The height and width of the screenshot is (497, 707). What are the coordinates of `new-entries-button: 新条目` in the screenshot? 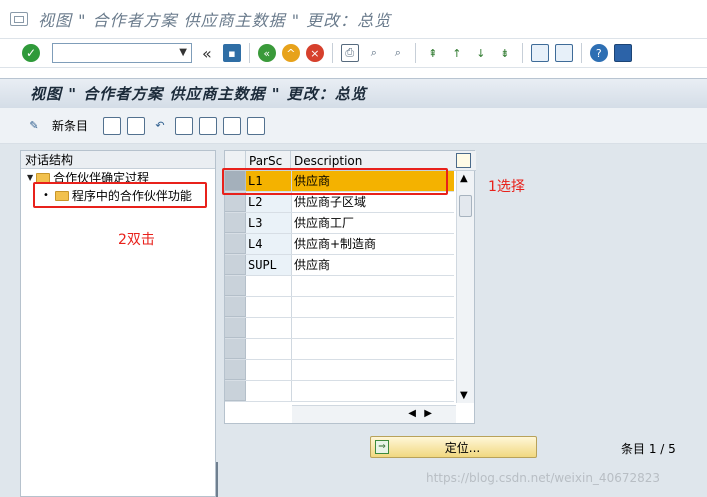 It's located at (70, 125).